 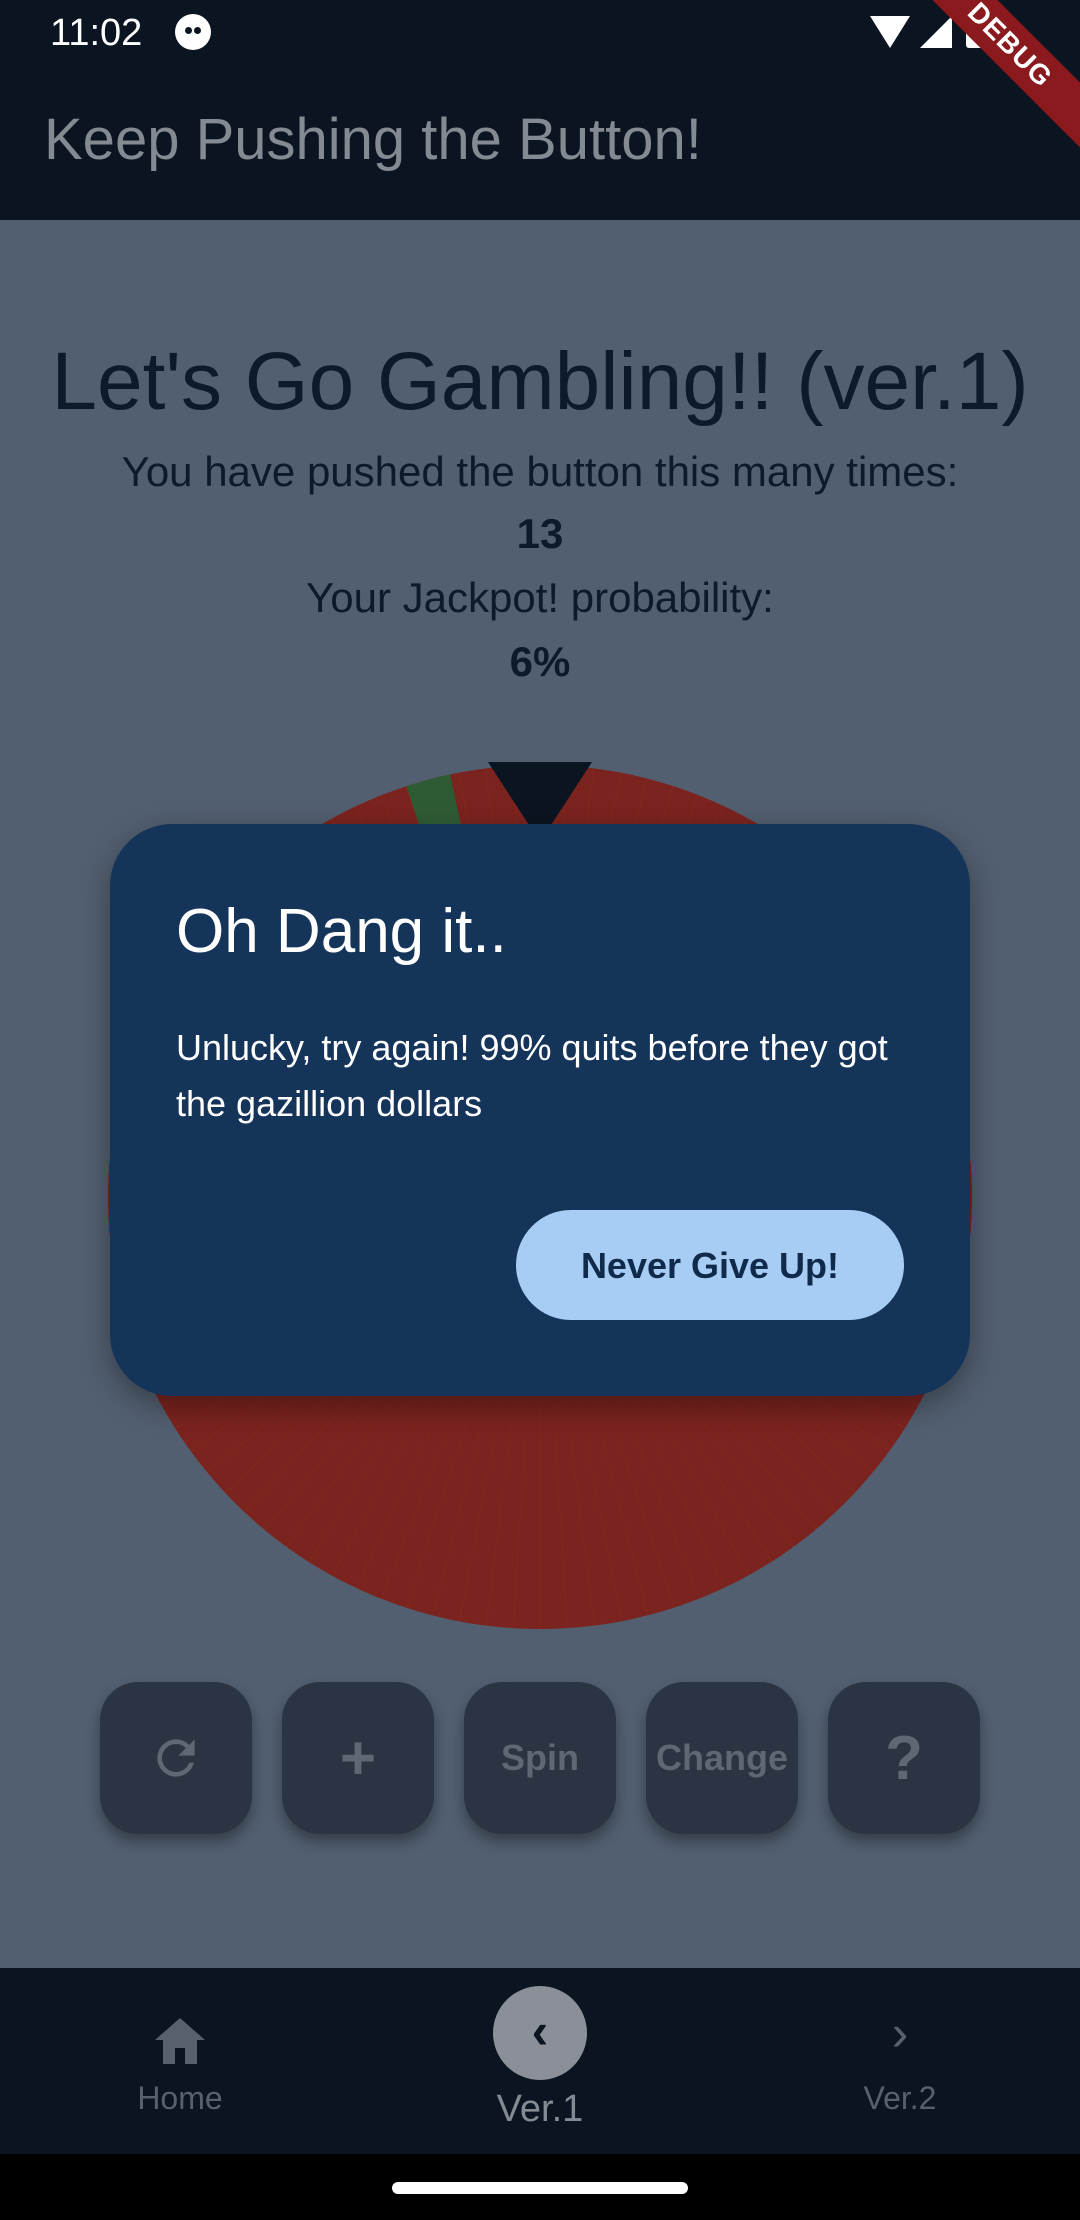 I want to click on add-button: +, so click(x=358, y=1758).